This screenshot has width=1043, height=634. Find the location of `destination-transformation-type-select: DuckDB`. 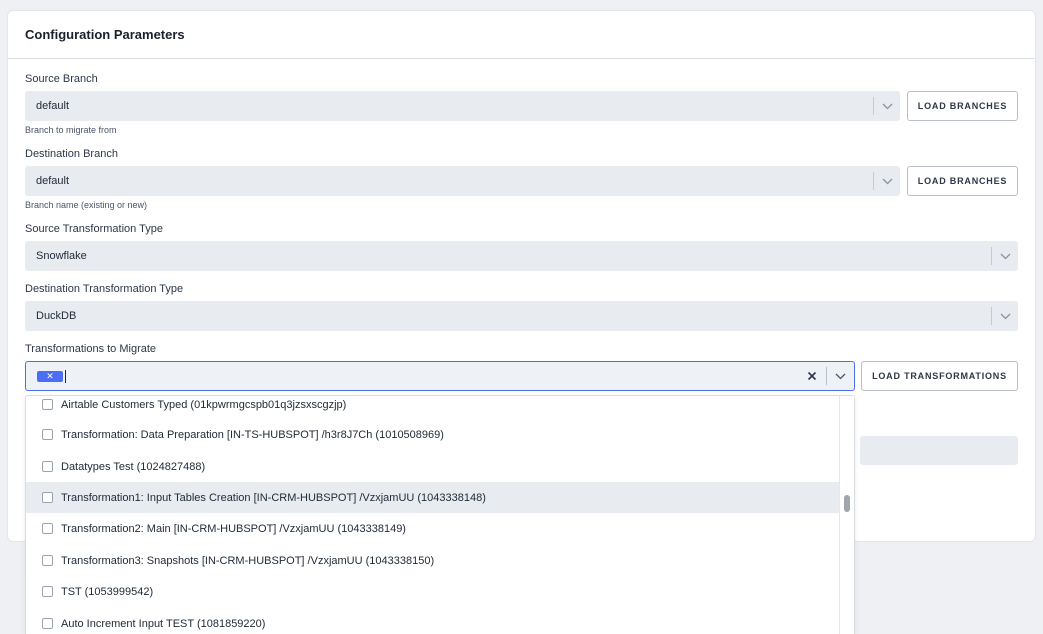

destination-transformation-type-select: DuckDB is located at coordinates (521, 316).